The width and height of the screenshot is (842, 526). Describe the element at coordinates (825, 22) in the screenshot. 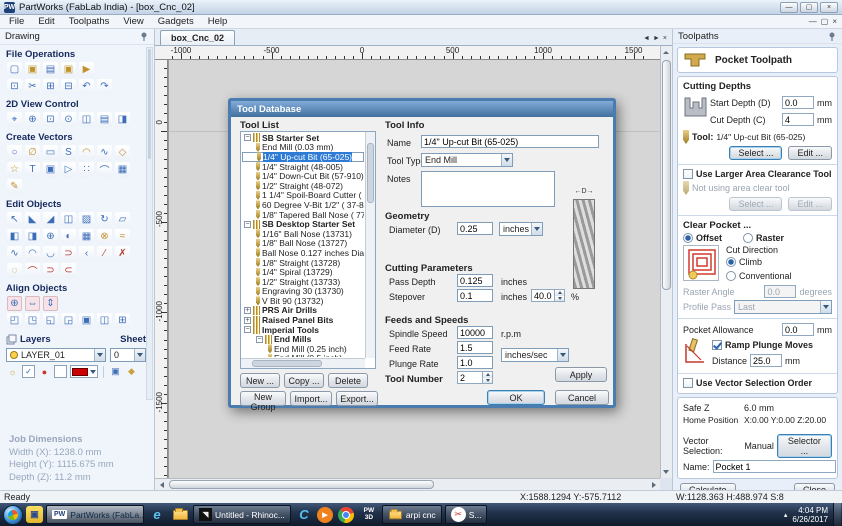

I see `mdi-maximize-button: ▢` at that location.